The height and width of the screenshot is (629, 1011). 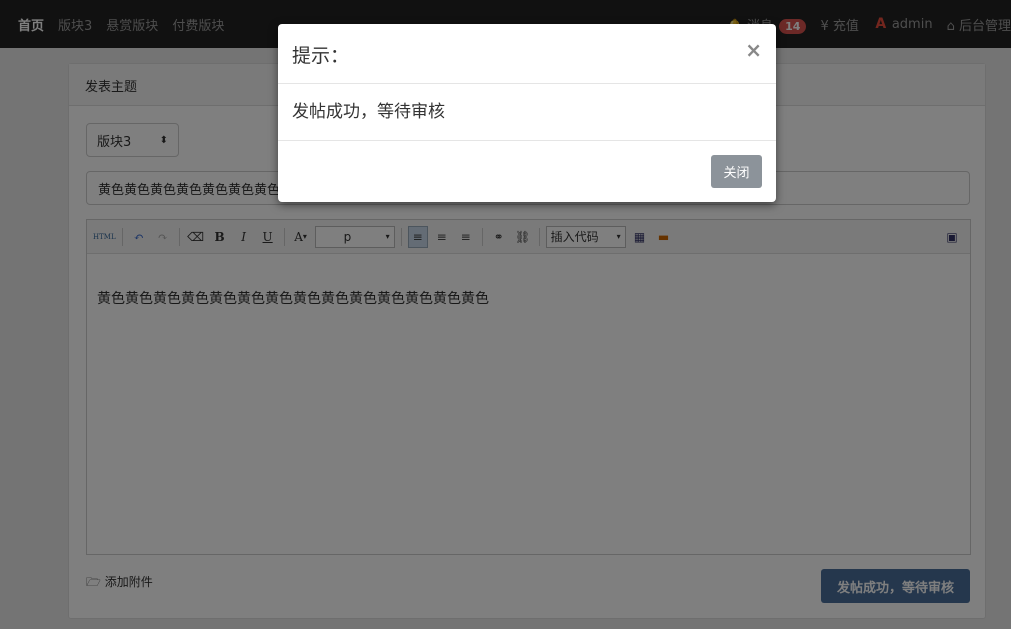 I want to click on modal-title: 提示：, so click(x=321, y=56).